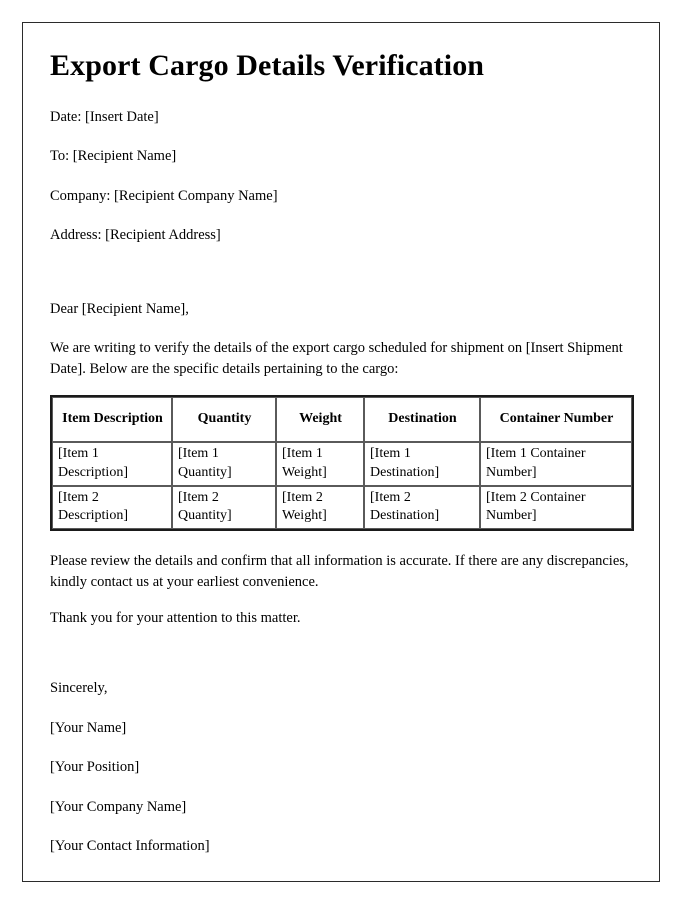 The width and height of the screenshot is (700, 900). What do you see at coordinates (320, 507) in the screenshot?
I see `cell-weight: [Item 2 Weight]` at bounding box center [320, 507].